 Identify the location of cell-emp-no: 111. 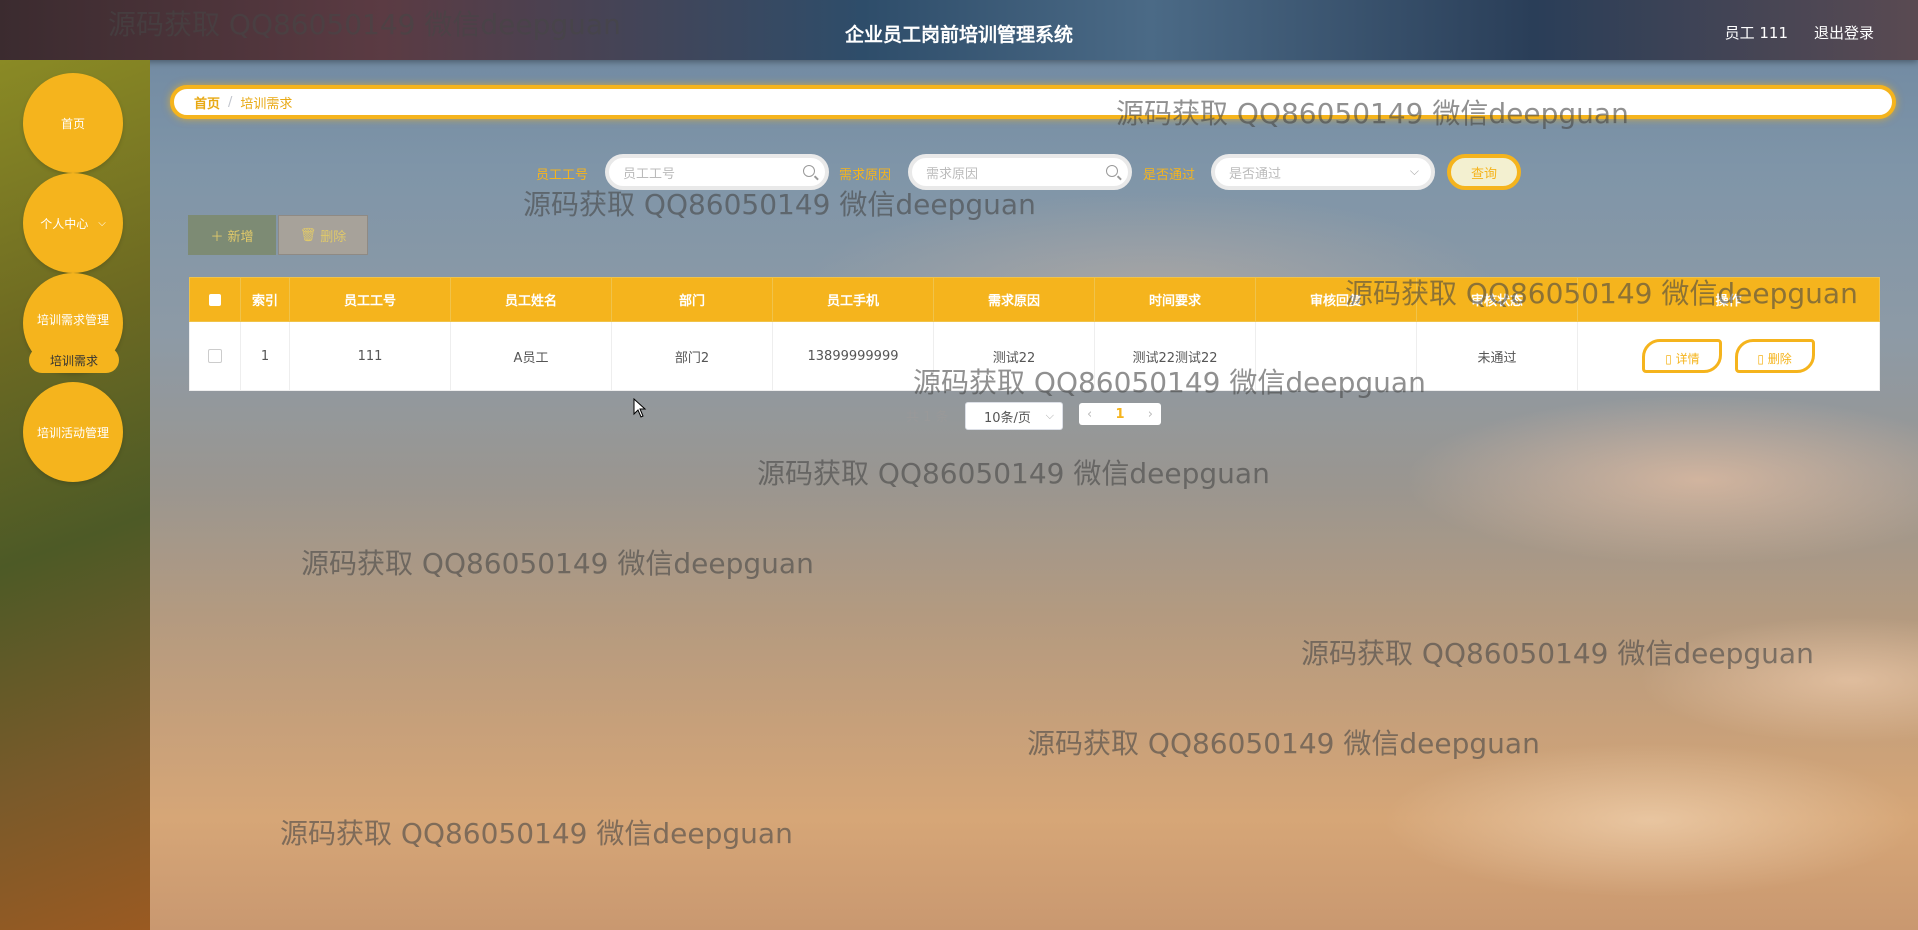
(370, 356).